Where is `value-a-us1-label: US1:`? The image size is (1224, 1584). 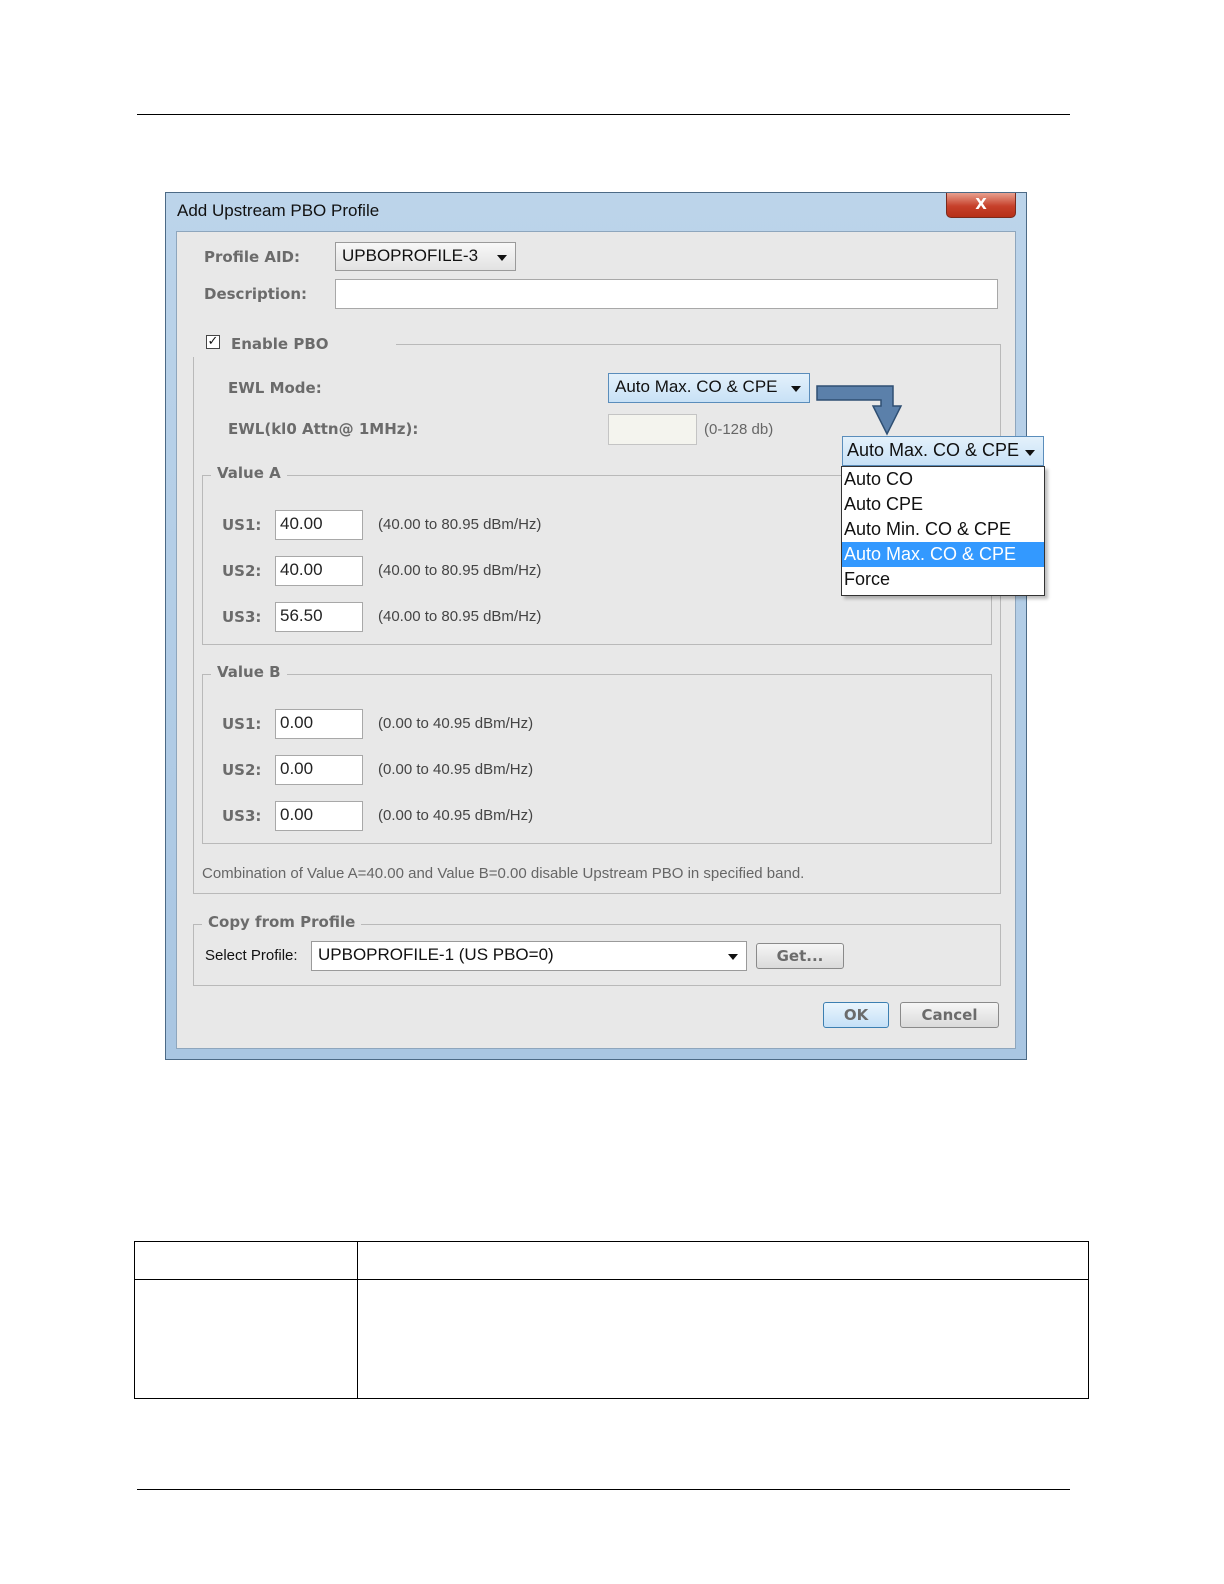
value-a-us1-label: US1: is located at coordinates (242, 525).